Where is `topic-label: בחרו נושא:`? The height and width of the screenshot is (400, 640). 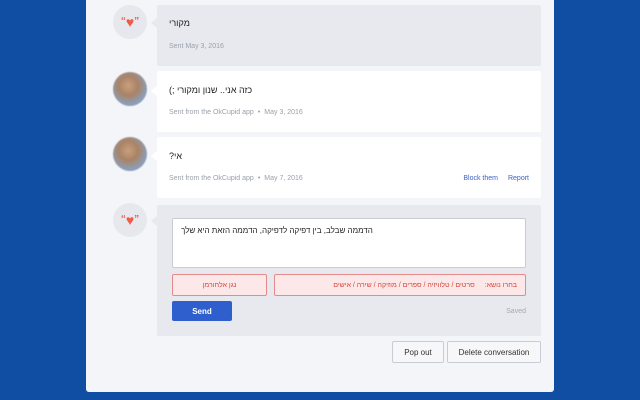
topic-label: בחרו נושא: is located at coordinates (500, 285).